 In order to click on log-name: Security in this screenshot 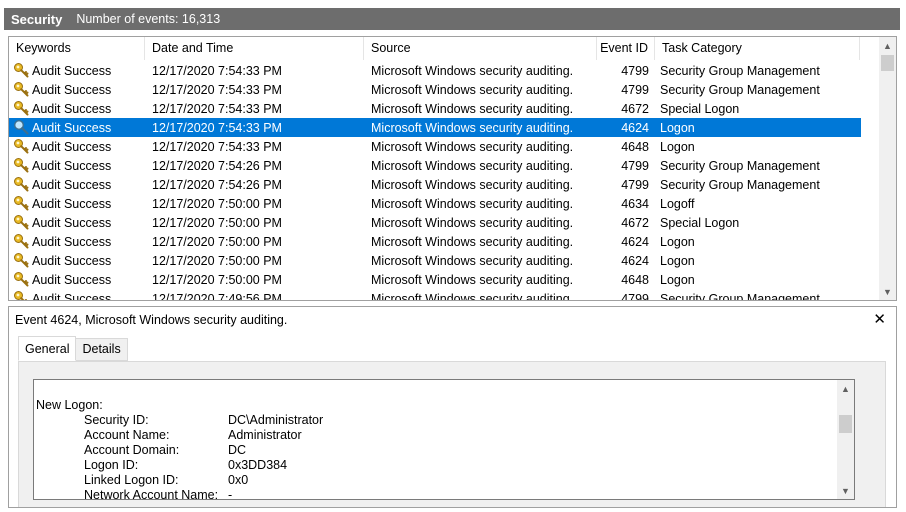, I will do `click(37, 19)`.